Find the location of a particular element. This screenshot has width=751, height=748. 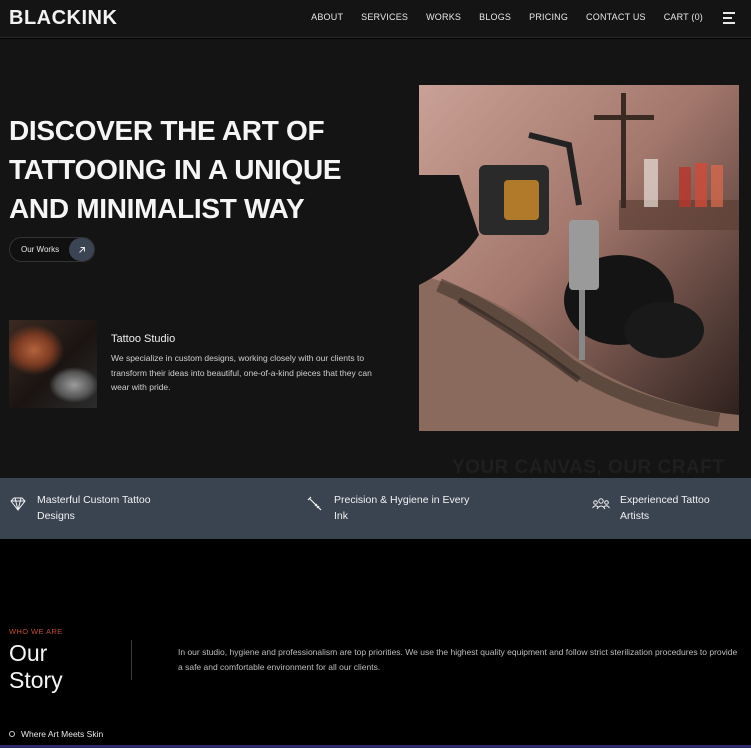

feature-item: Masterful Custom Tattoo Designs is located at coordinates (93, 508).